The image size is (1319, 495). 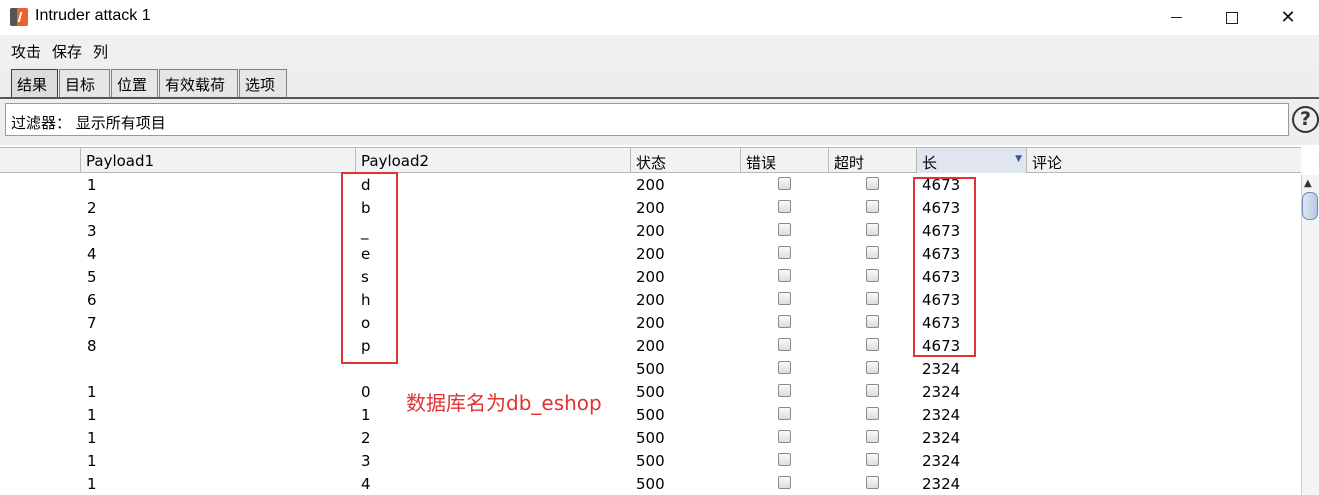 I want to click on column-error: 错误, so click(x=785, y=160).